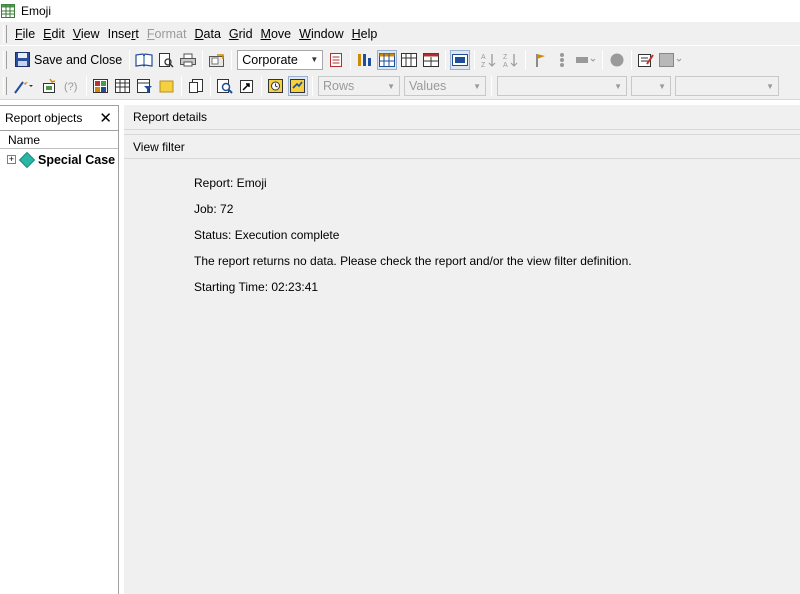 The width and height of the screenshot is (800, 594). I want to click on find-report-icon, so click(225, 86).